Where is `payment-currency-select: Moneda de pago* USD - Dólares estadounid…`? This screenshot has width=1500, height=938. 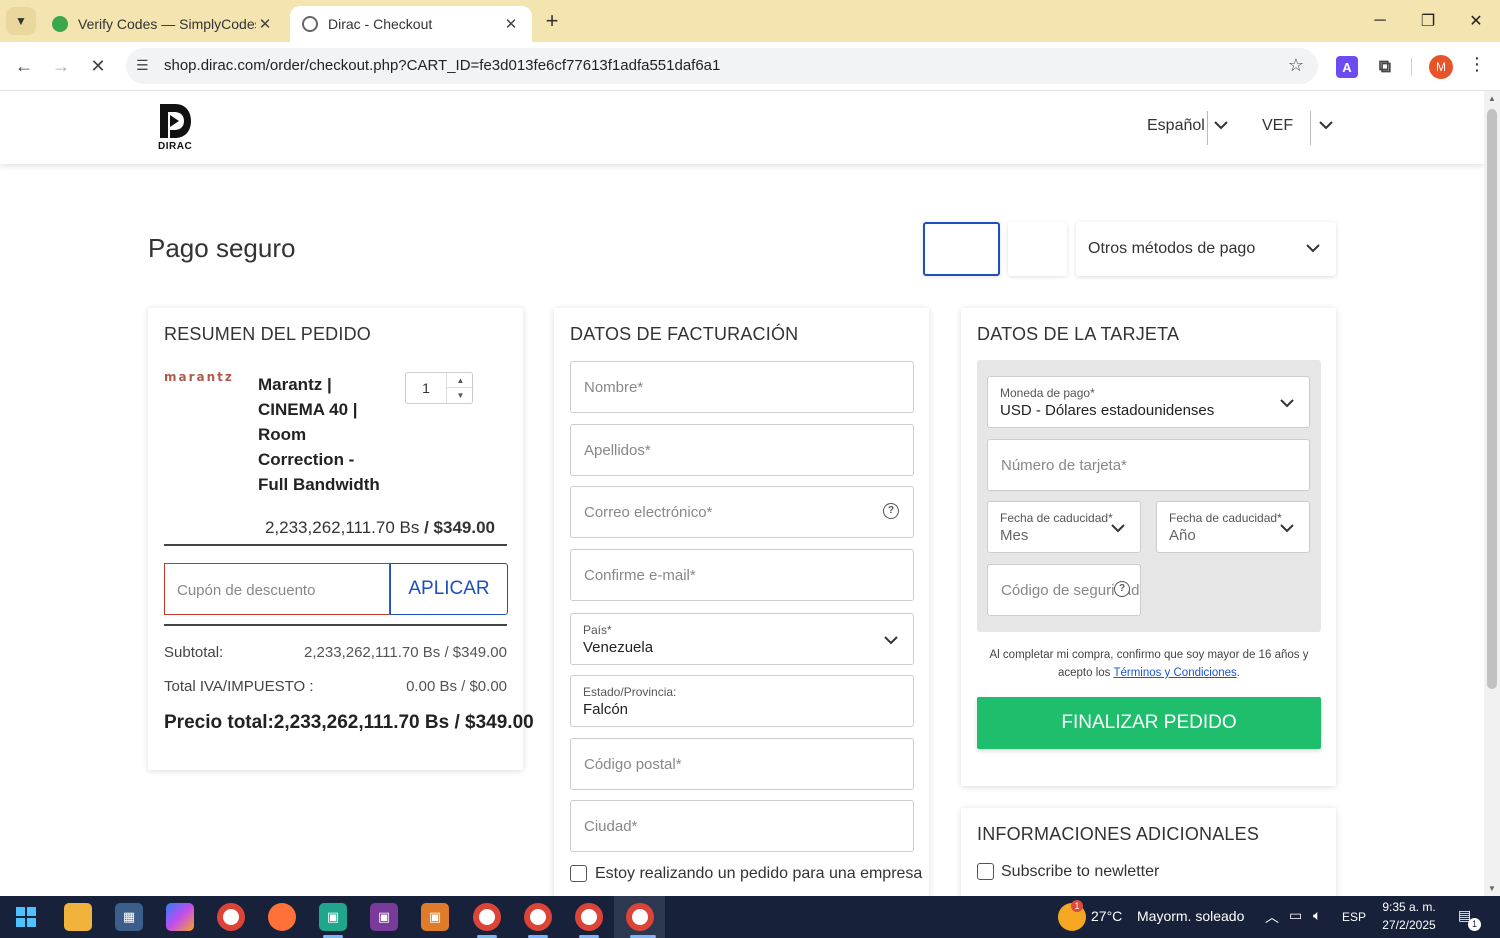 payment-currency-select: Moneda de pago* USD - Dólares estadounid… is located at coordinates (1148, 402).